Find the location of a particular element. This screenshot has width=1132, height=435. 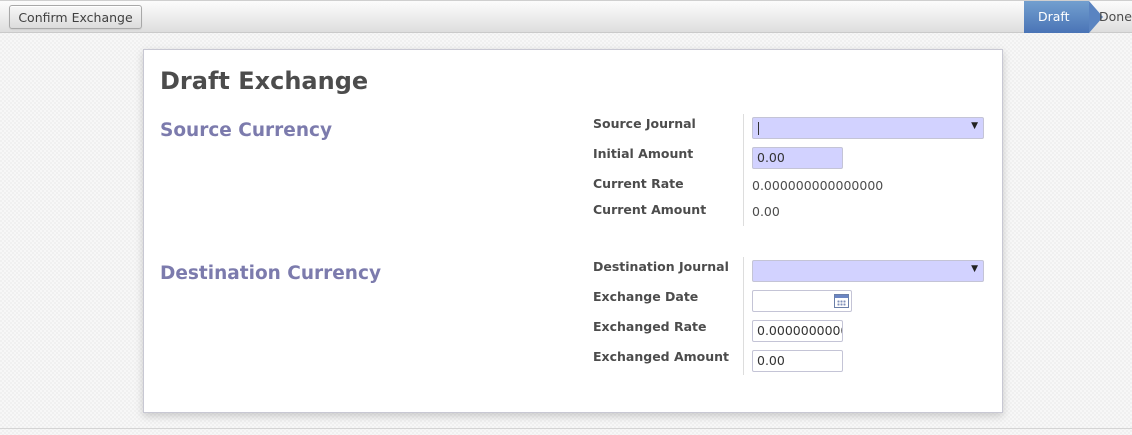

initial-amount-input: 0.00 is located at coordinates (797, 158).